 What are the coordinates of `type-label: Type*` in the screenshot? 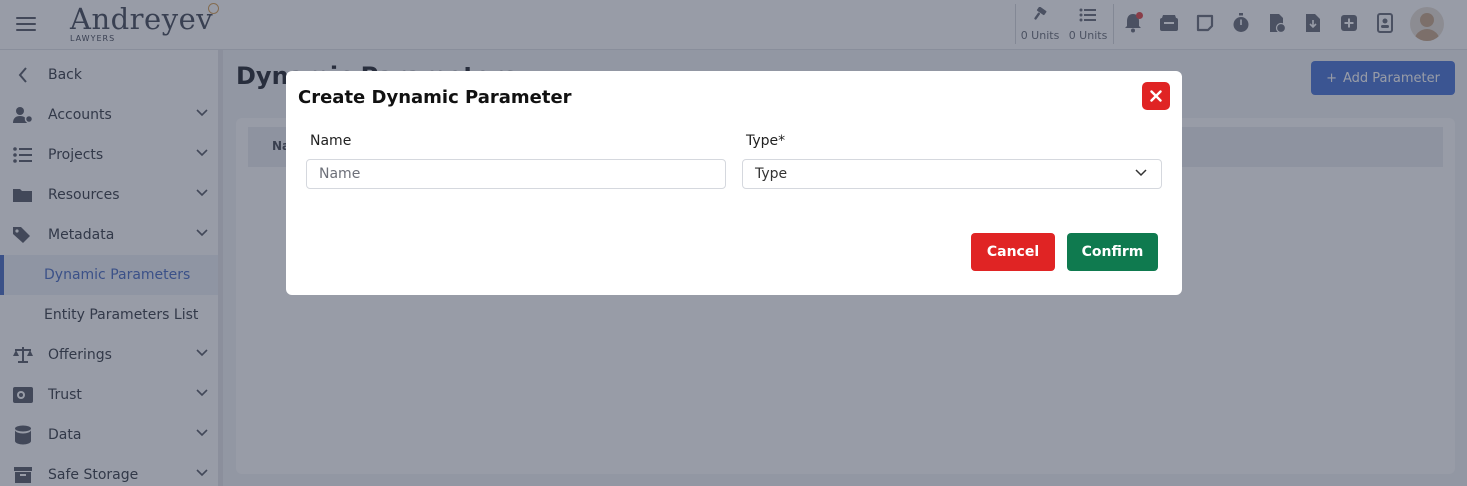 It's located at (766, 141).